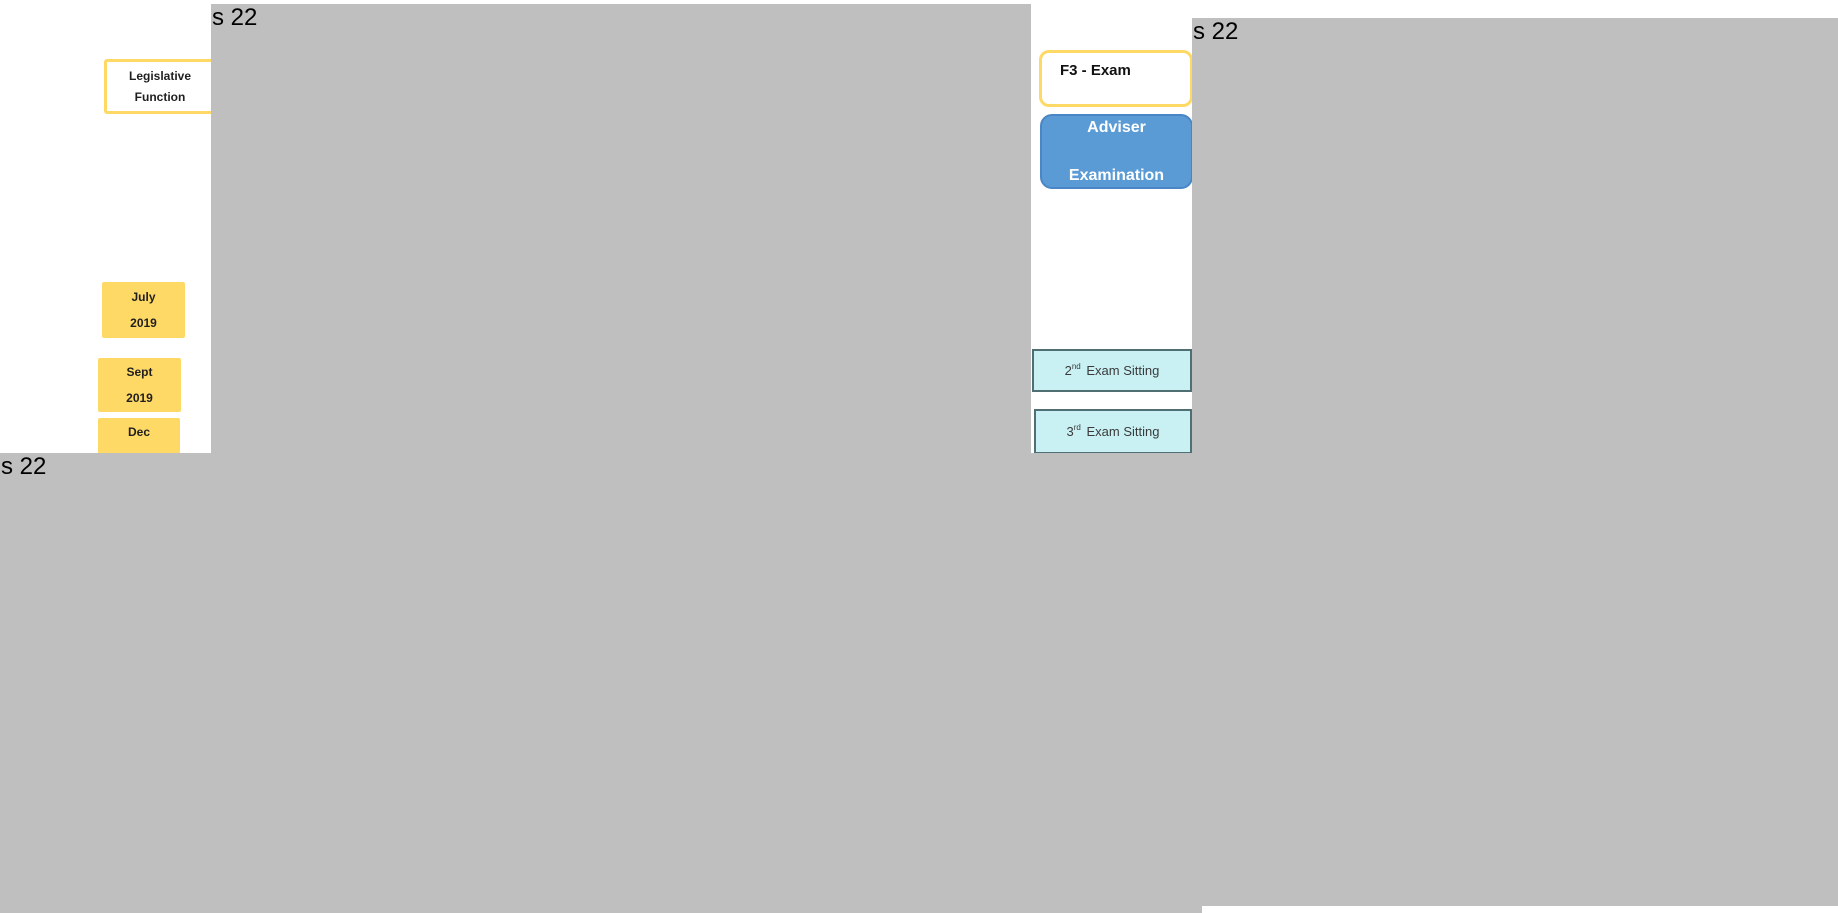  I want to click on legislative-function-text: Legislative Function, so click(160, 87).